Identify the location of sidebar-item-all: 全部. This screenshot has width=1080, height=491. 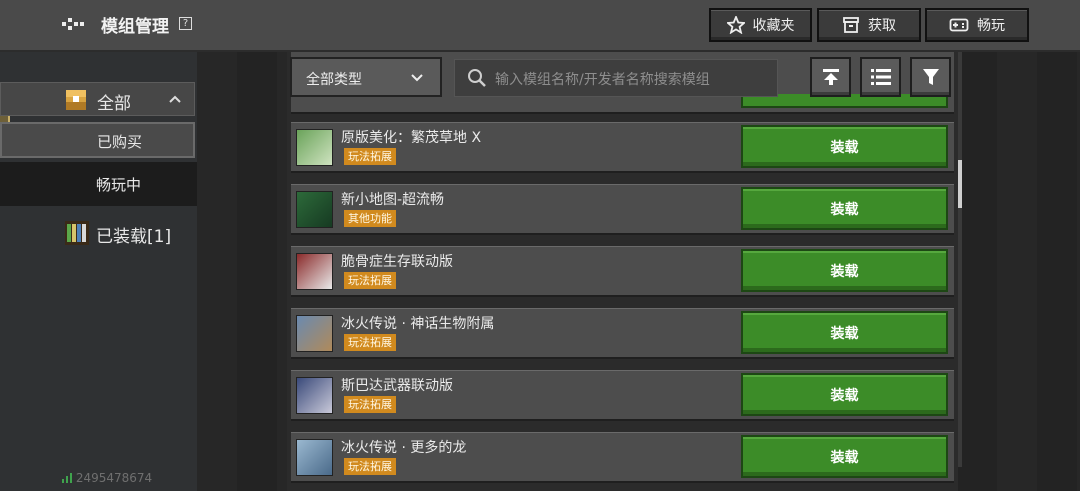
(97, 99).